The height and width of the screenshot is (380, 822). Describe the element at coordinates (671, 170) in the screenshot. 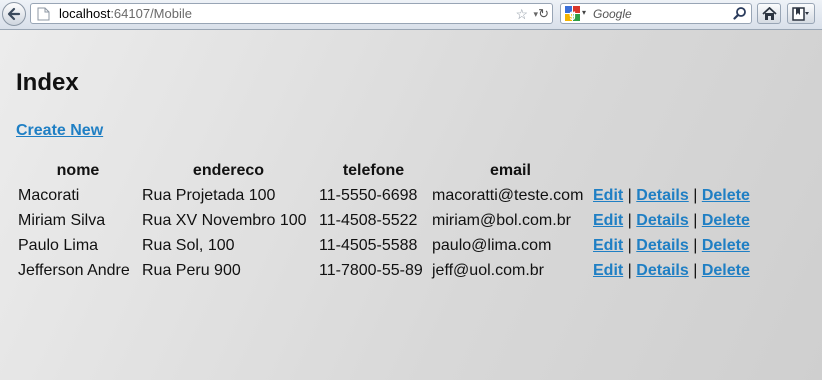

I see `header-actions` at that location.